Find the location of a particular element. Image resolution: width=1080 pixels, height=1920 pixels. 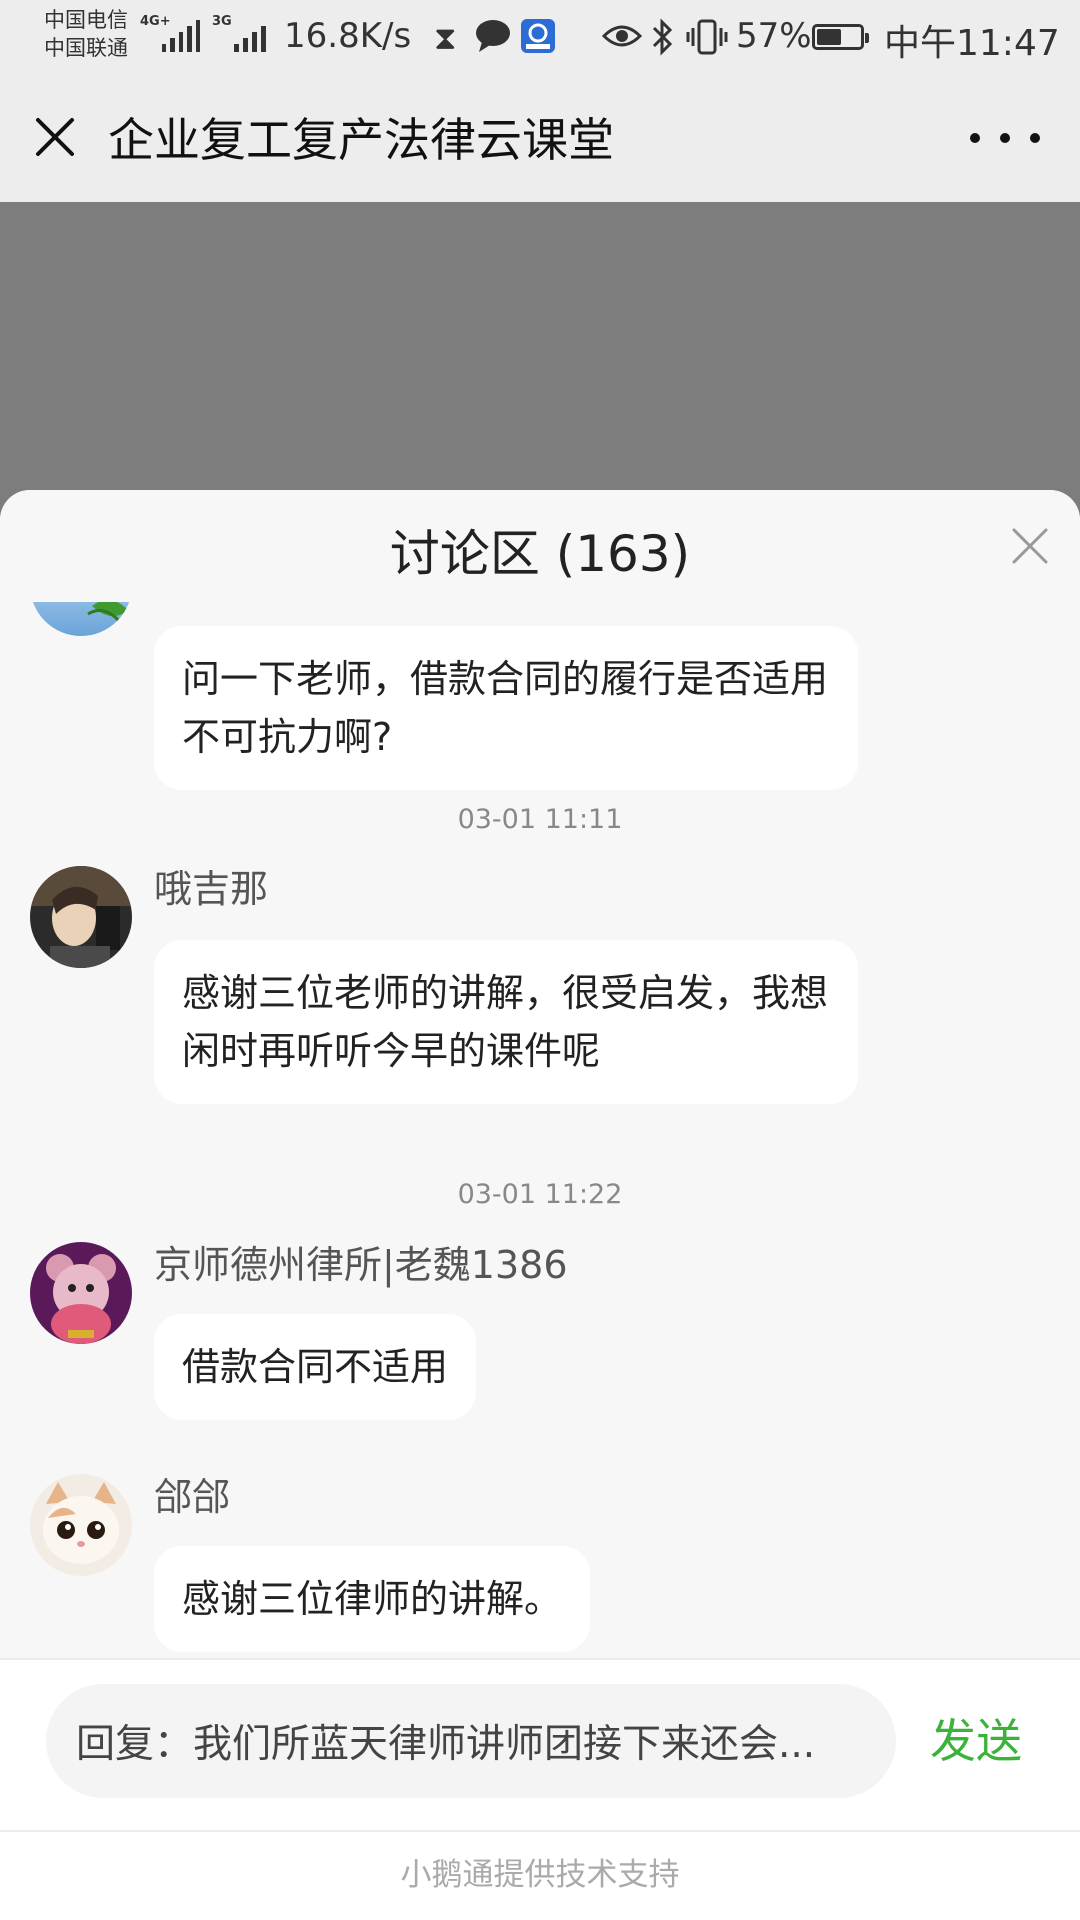

app-badge-icon is located at coordinates (538, 40).